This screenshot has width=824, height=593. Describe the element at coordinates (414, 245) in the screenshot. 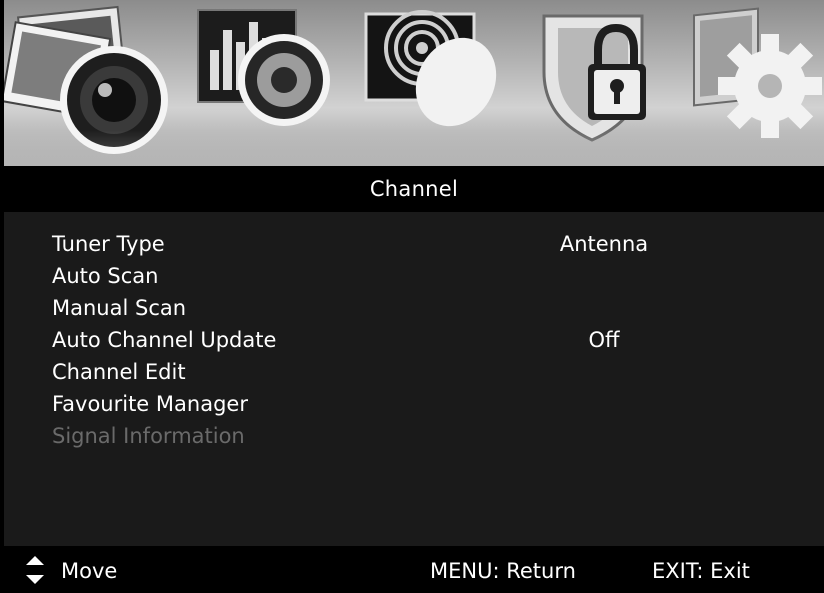

I see `menu-item-tuner-type: Tuner Type Antenna` at that location.